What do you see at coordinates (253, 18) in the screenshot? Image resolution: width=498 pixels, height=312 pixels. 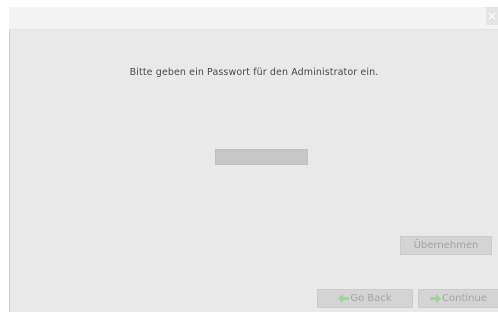 I see `window-titlebar` at bounding box center [253, 18].